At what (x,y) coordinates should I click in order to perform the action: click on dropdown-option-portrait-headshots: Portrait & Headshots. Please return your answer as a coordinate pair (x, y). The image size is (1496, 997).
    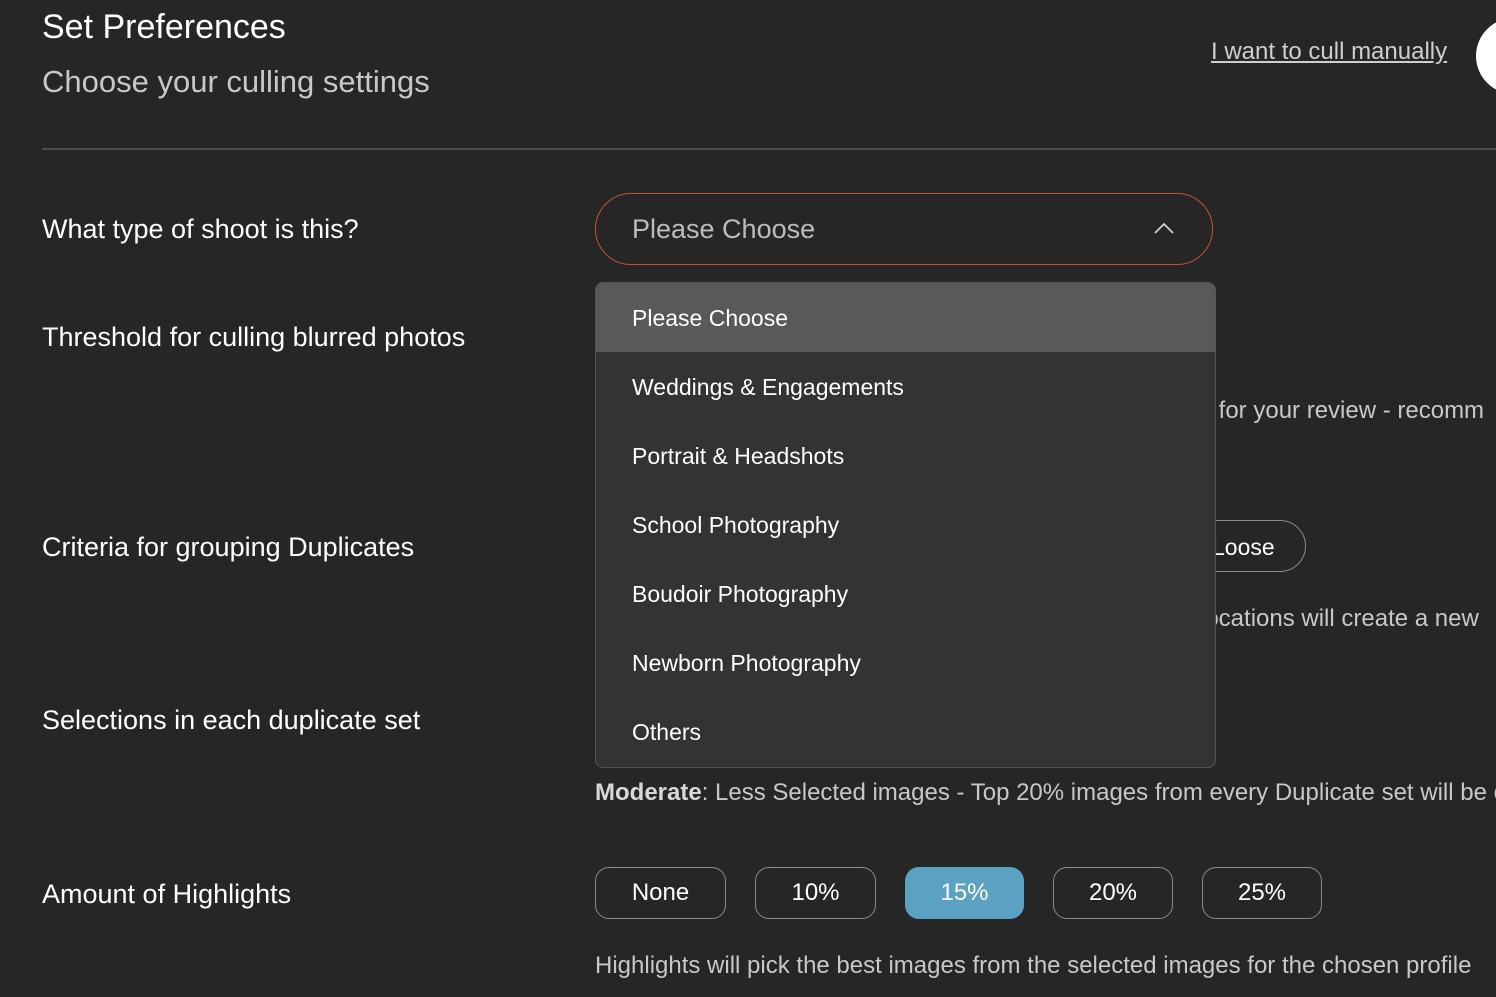
    Looking at the image, I should click on (905, 455).